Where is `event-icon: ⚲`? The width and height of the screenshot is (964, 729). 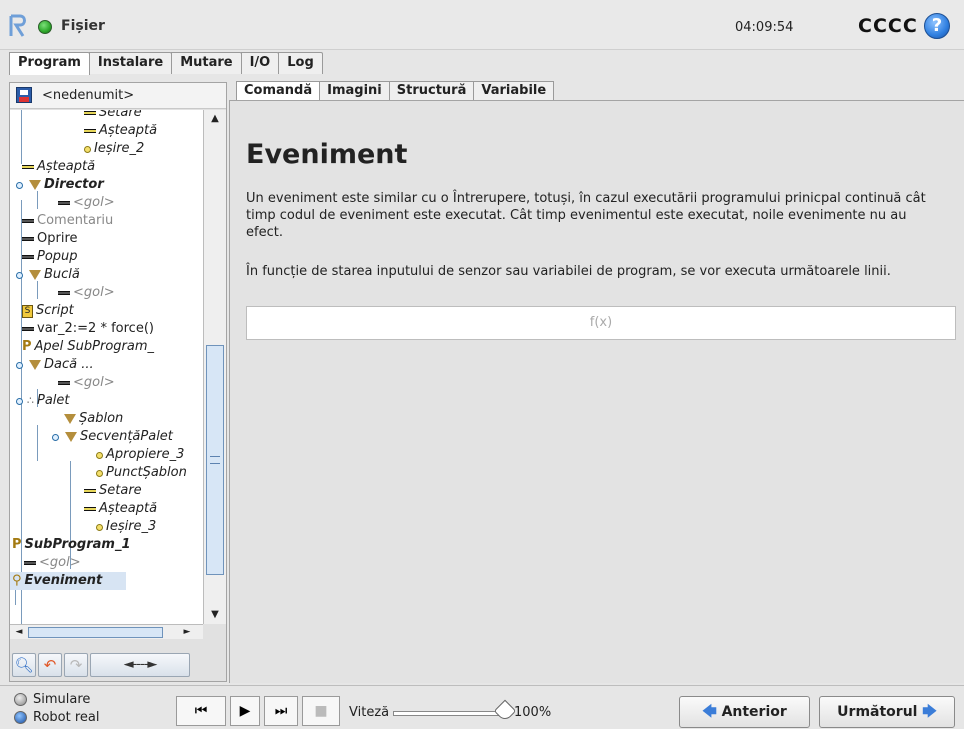
event-icon: ⚲ is located at coordinates (17, 580).